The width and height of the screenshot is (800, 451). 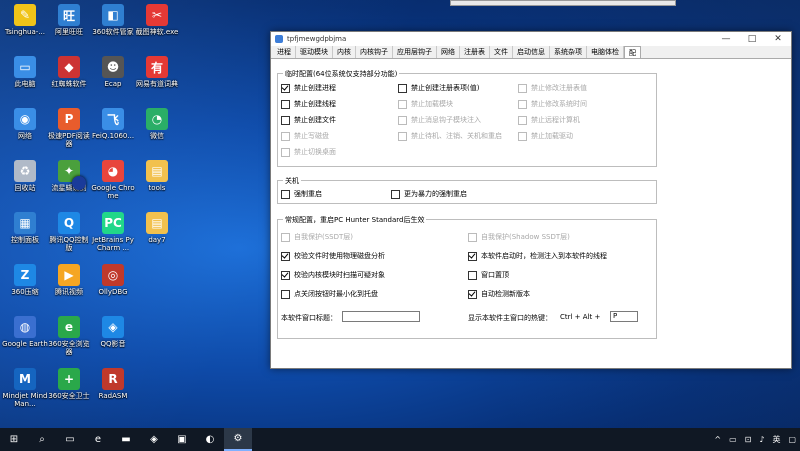 I want to click on tab-item: 启动信息, so click(x=531, y=52).